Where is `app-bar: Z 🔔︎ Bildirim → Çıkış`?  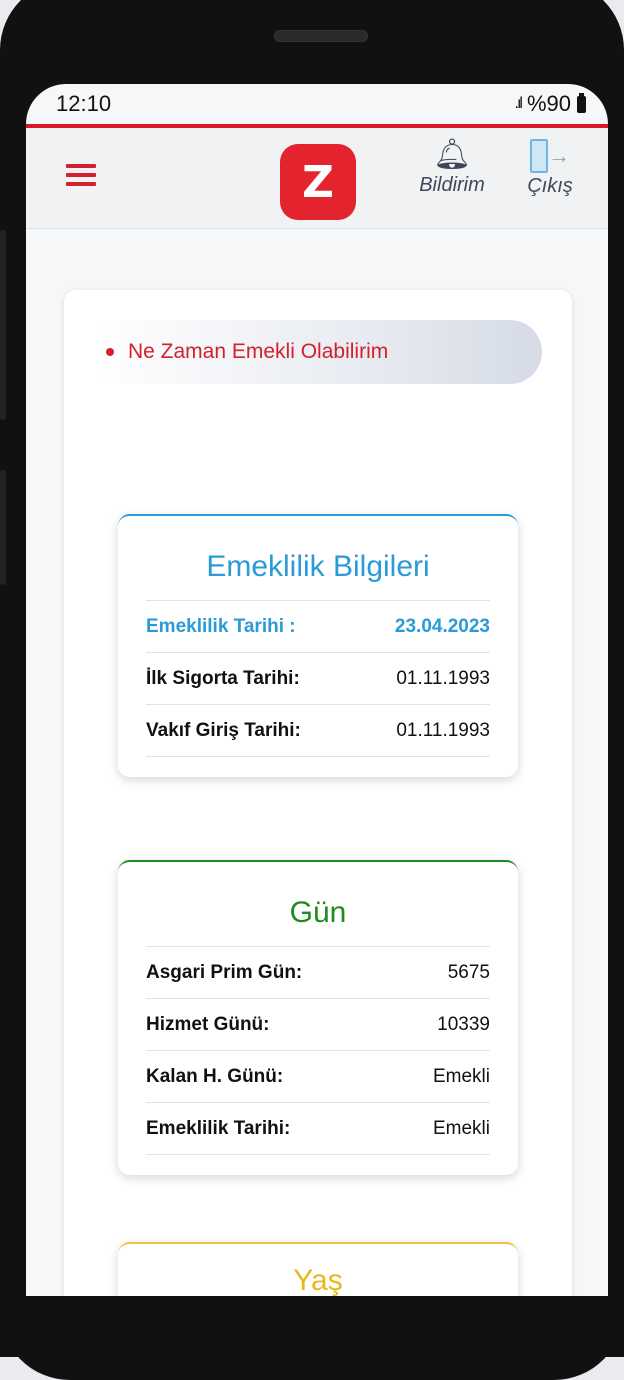 app-bar: Z 🔔︎ Bildirim → Çıkış is located at coordinates (317, 178).